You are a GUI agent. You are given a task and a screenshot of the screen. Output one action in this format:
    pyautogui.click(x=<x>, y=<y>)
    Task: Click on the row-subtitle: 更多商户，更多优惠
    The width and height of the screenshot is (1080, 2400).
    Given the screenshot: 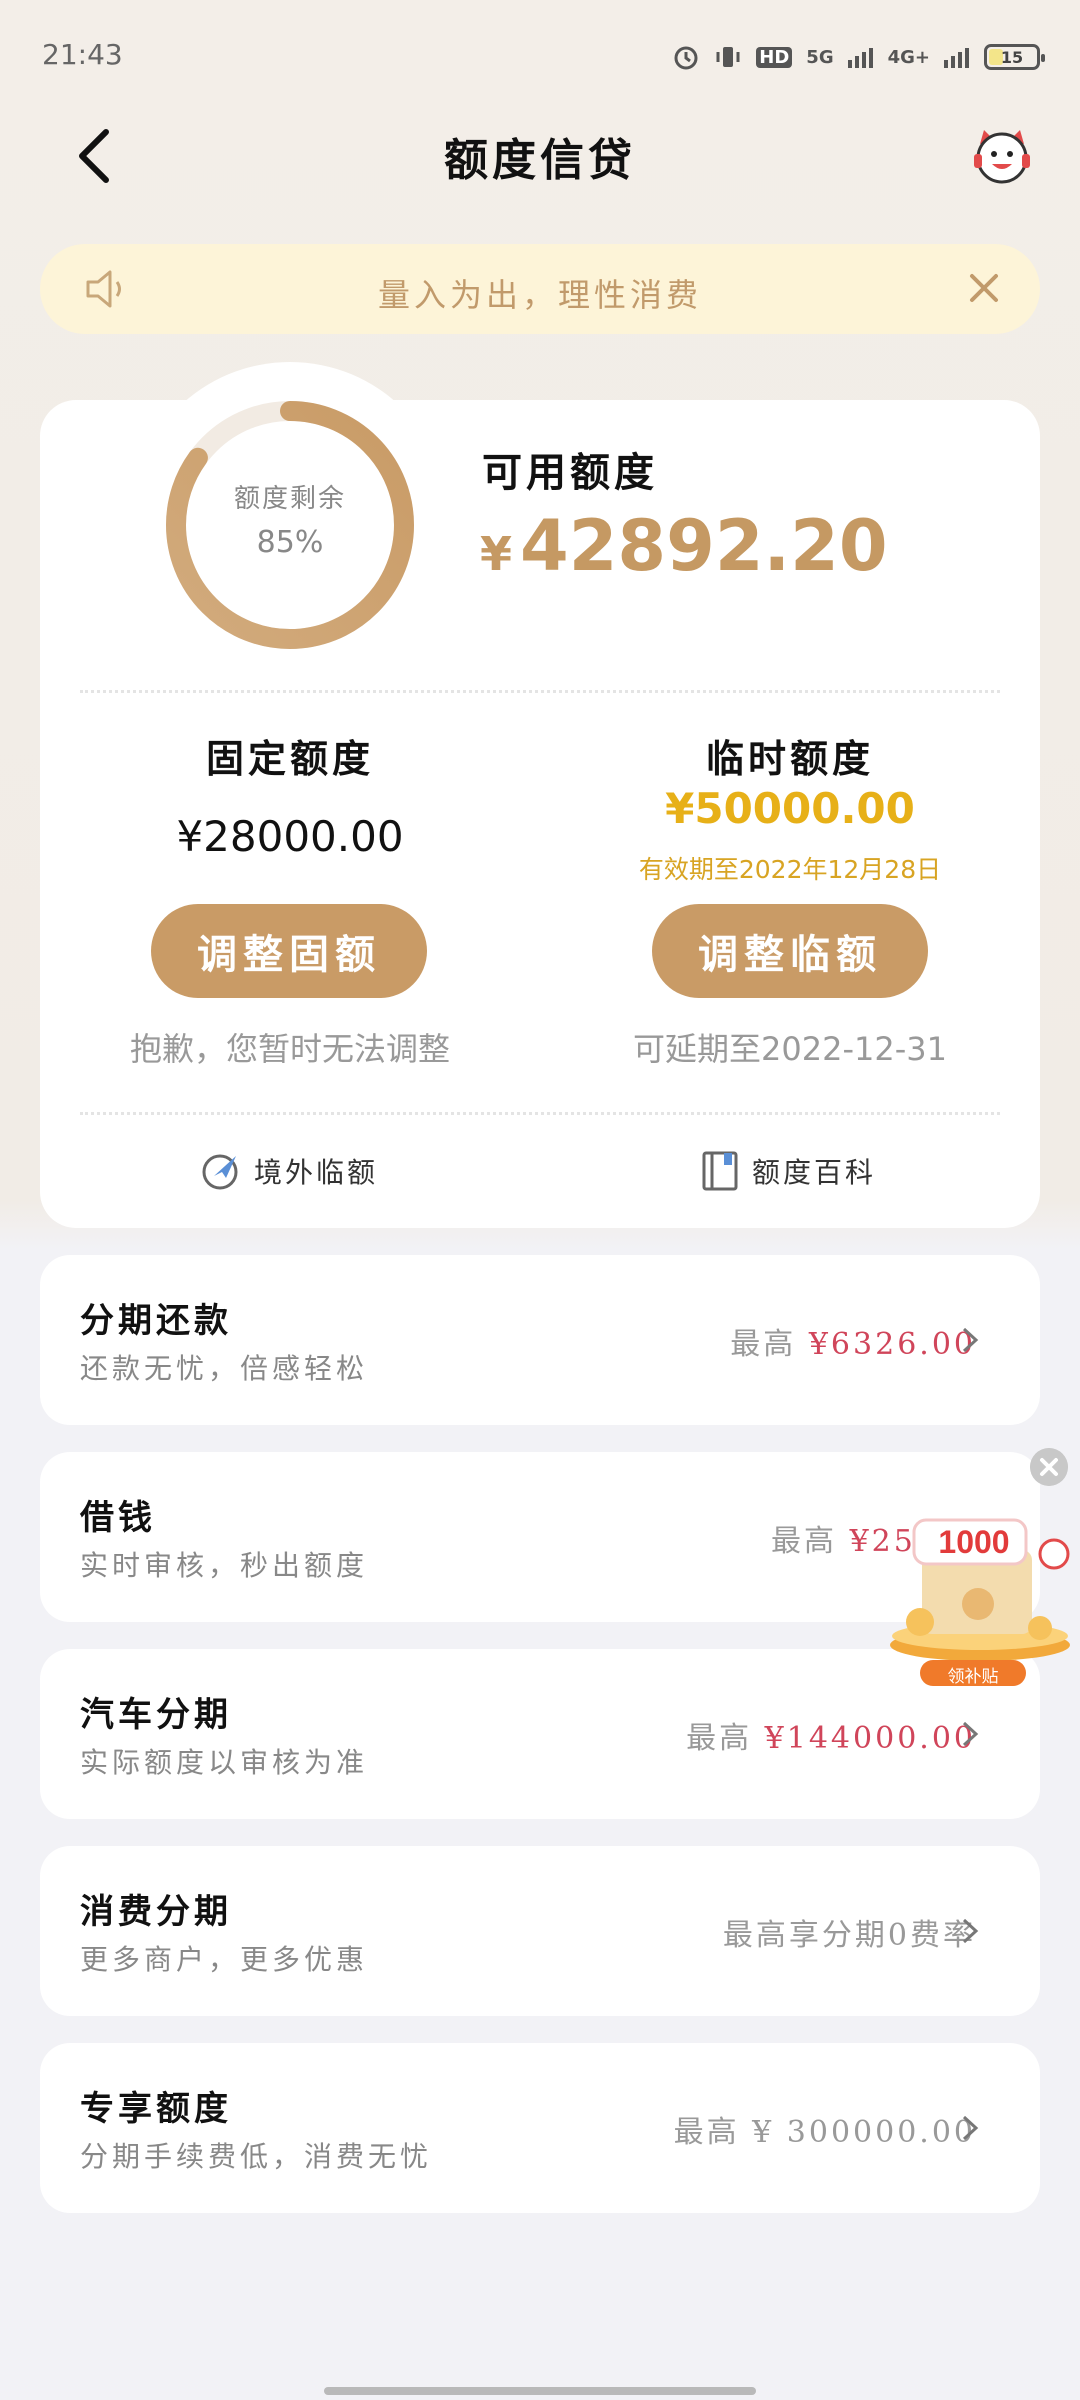 What is the action you would take?
    pyautogui.click(x=224, y=1959)
    